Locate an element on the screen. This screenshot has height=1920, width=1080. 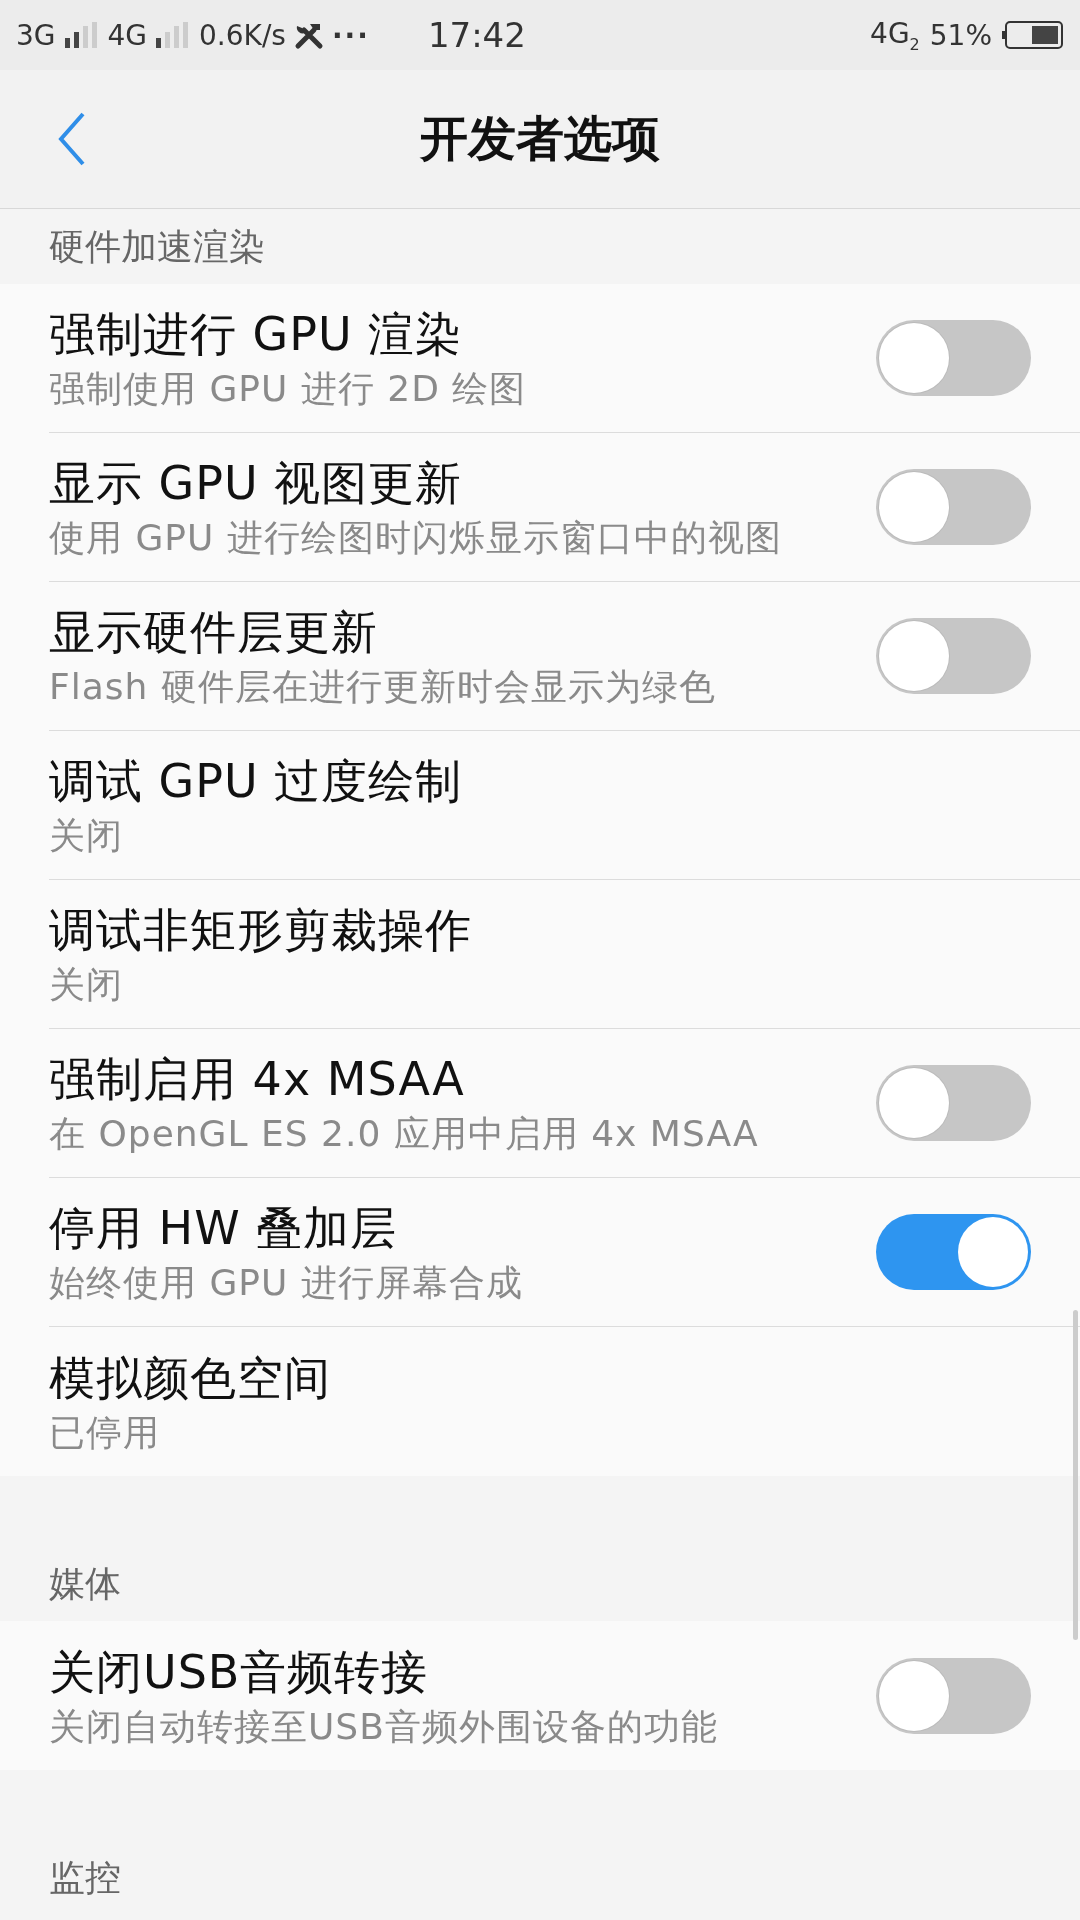
setting-summary: 始终使用 GPU 进行屏幕合成 is located at coordinates (286, 1283).